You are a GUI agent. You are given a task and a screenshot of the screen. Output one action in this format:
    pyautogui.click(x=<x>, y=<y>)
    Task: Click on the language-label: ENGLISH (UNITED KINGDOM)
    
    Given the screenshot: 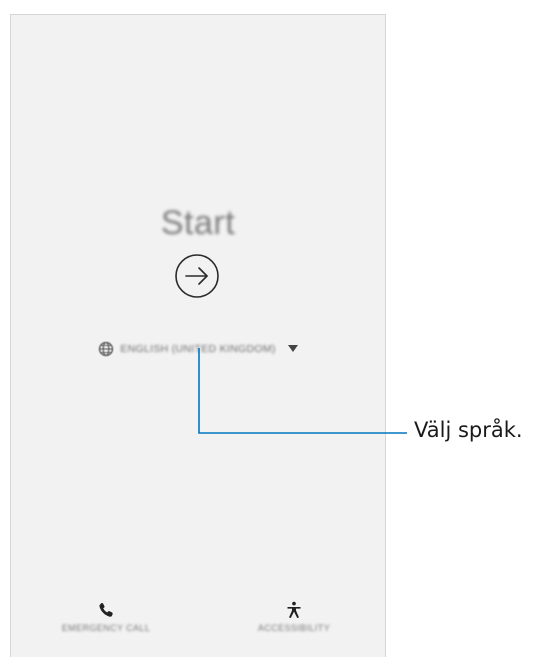 What is the action you would take?
    pyautogui.click(x=198, y=349)
    